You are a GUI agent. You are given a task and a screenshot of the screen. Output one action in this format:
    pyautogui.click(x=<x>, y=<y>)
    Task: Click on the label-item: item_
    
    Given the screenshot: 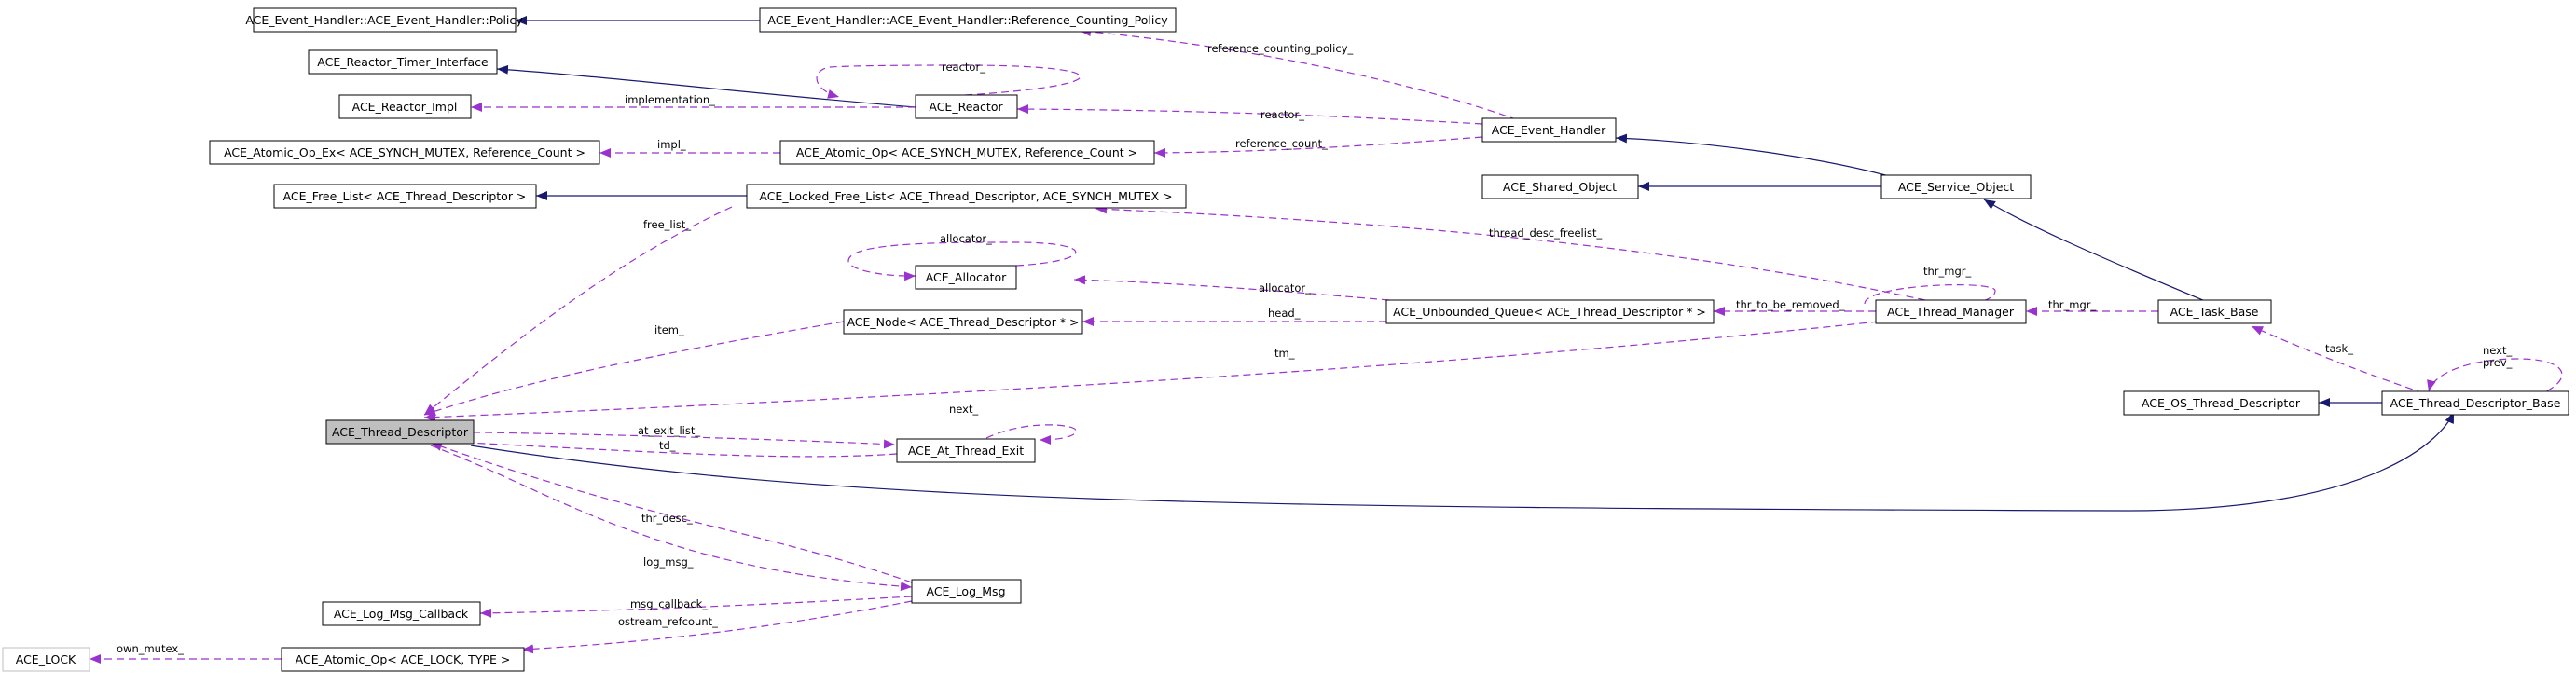 What is the action you would take?
    pyautogui.click(x=669, y=329)
    